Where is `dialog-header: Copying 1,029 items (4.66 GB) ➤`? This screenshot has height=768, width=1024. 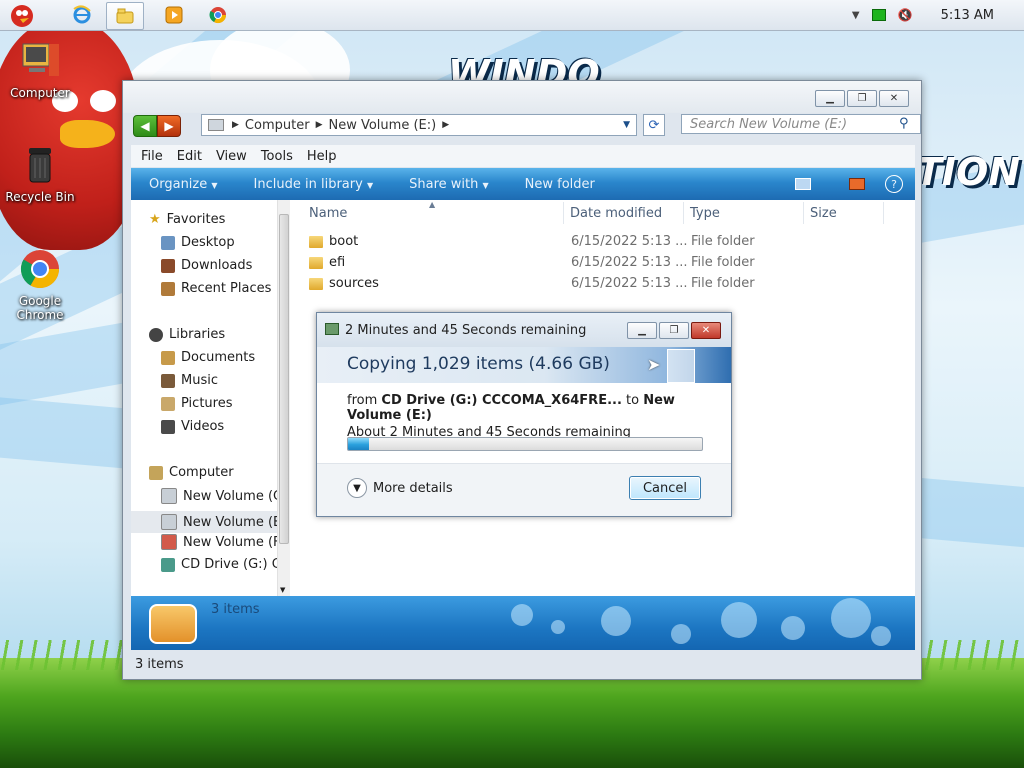 dialog-header: Copying 1,029 items (4.66 GB) ➤ is located at coordinates (524, 365).